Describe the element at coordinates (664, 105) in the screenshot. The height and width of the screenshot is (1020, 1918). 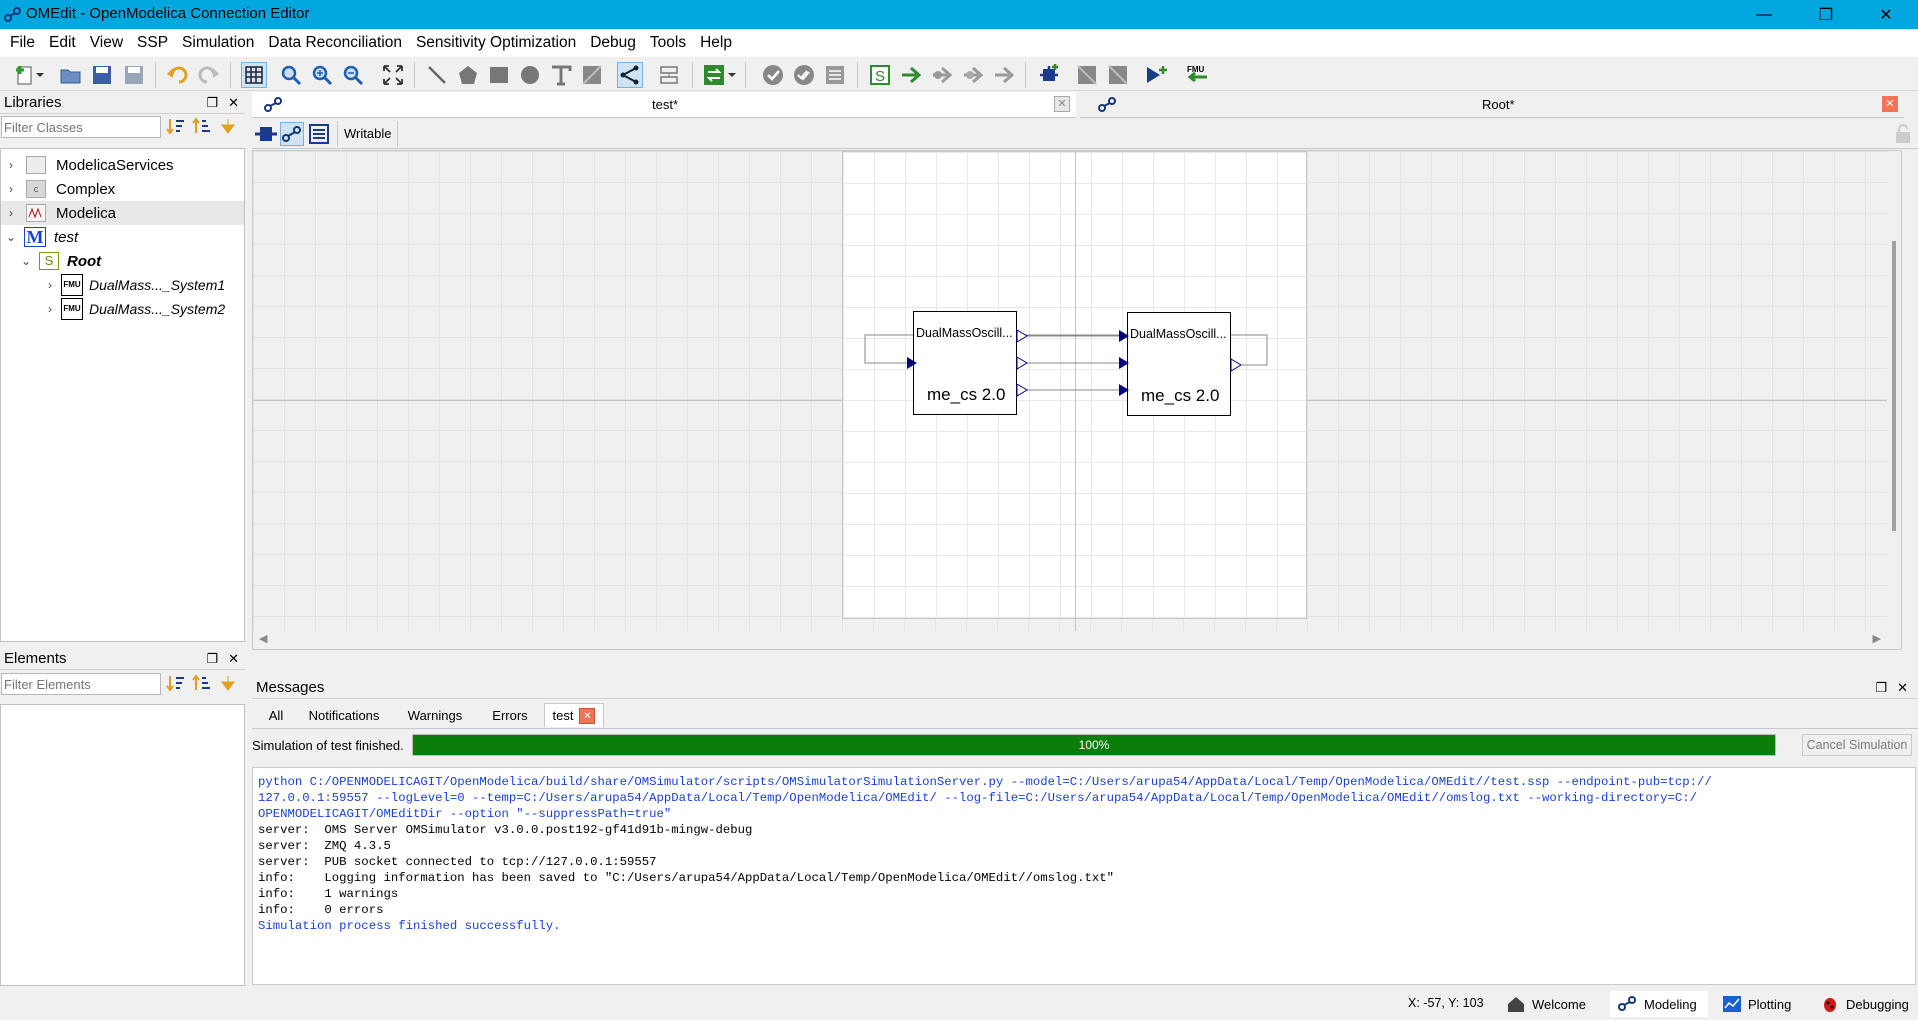
I see `tab-test: test* ✕` at that location.